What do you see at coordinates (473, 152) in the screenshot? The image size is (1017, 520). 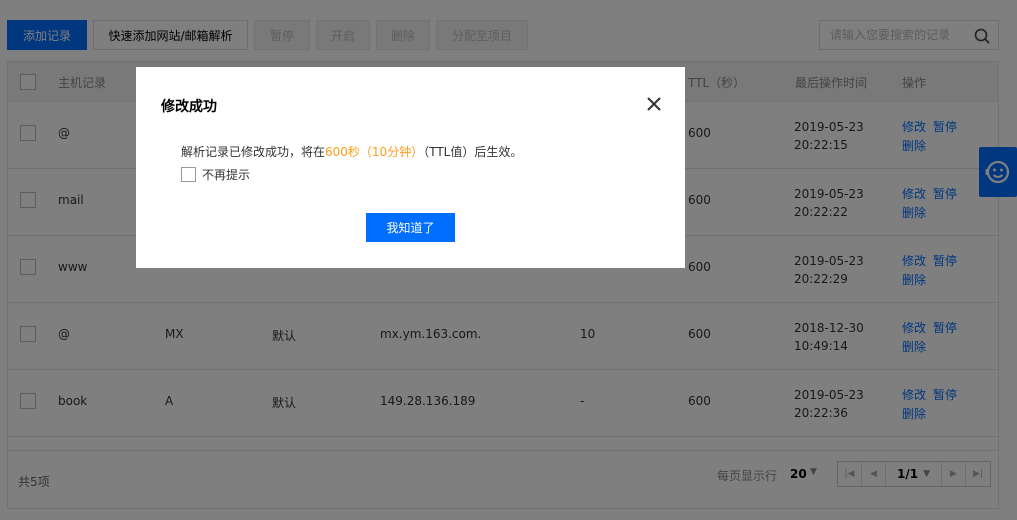 I see `message-suffix: （TTL值）后生效。` at bounding box center [473, 152].